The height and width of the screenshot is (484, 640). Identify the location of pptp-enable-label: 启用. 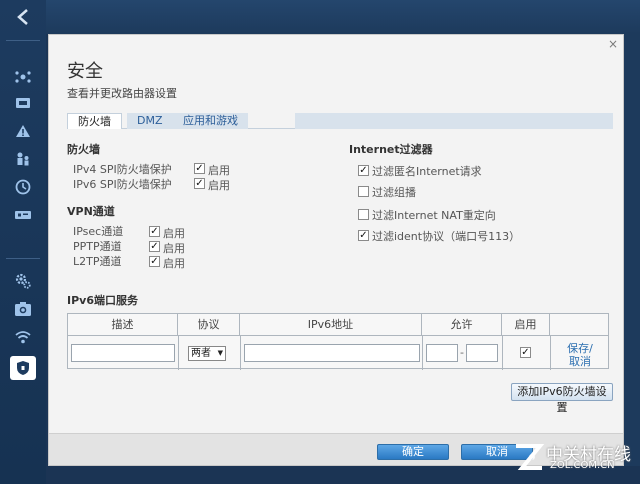
(174, 248).